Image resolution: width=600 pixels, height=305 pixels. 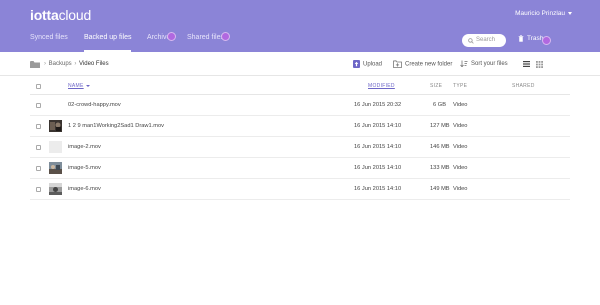 I want to click on column-size: SIZE, so click(x=436, y=86).